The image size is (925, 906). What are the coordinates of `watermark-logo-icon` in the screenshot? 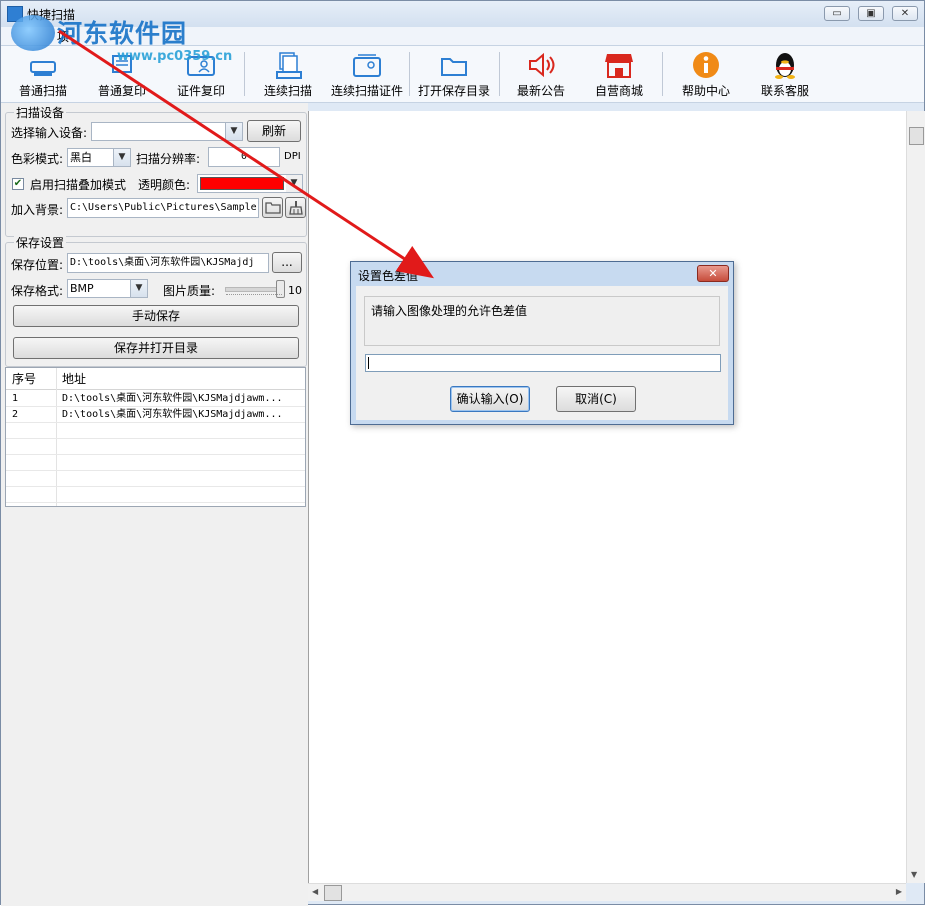 It's located at (33, 33).